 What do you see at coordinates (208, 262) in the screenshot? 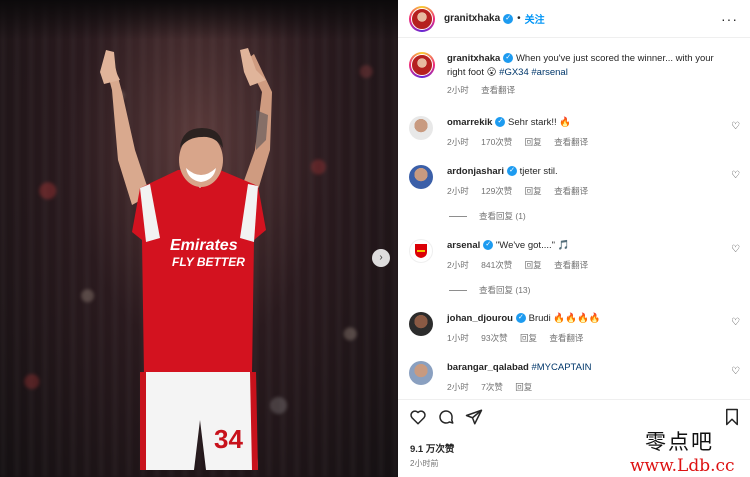
I see `svg-text: FLY BETTER` at bounding box center [208, 262].